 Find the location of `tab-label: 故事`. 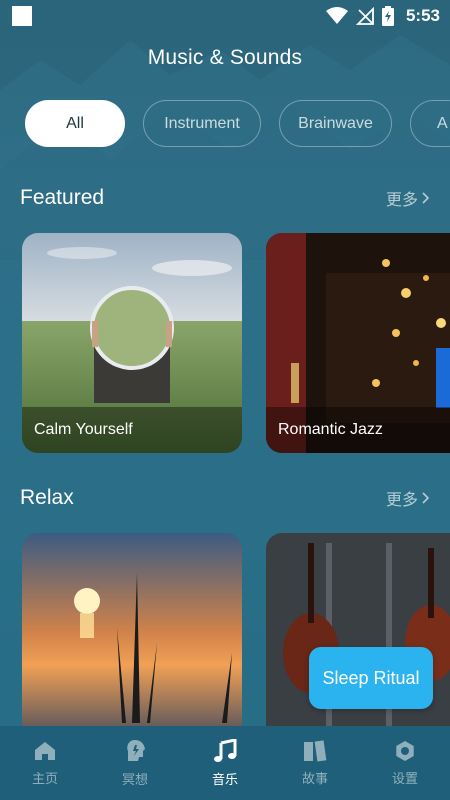

tab-label: 故事 is located at coordinates (314, 778).